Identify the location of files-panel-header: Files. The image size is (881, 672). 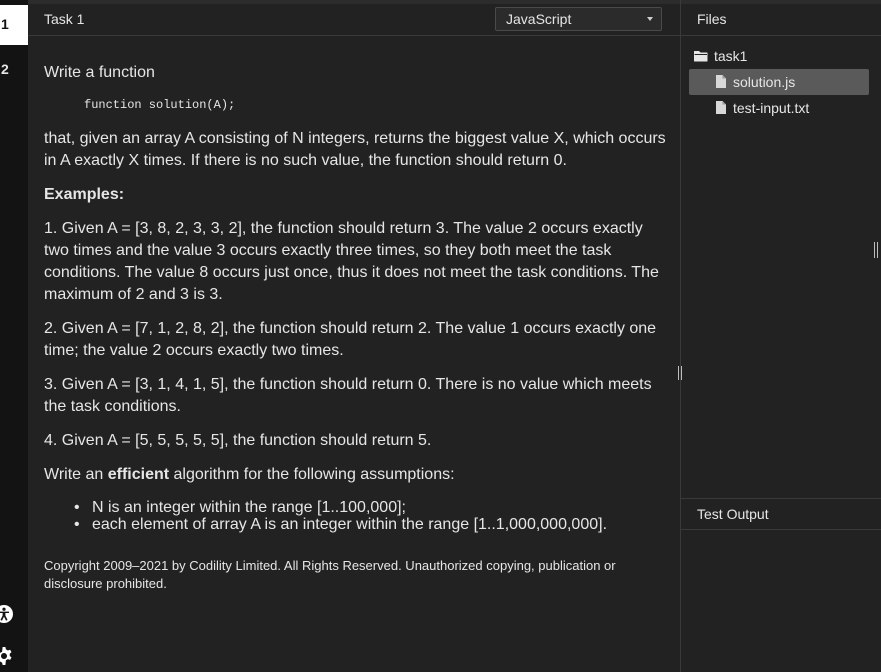
(781, 20).